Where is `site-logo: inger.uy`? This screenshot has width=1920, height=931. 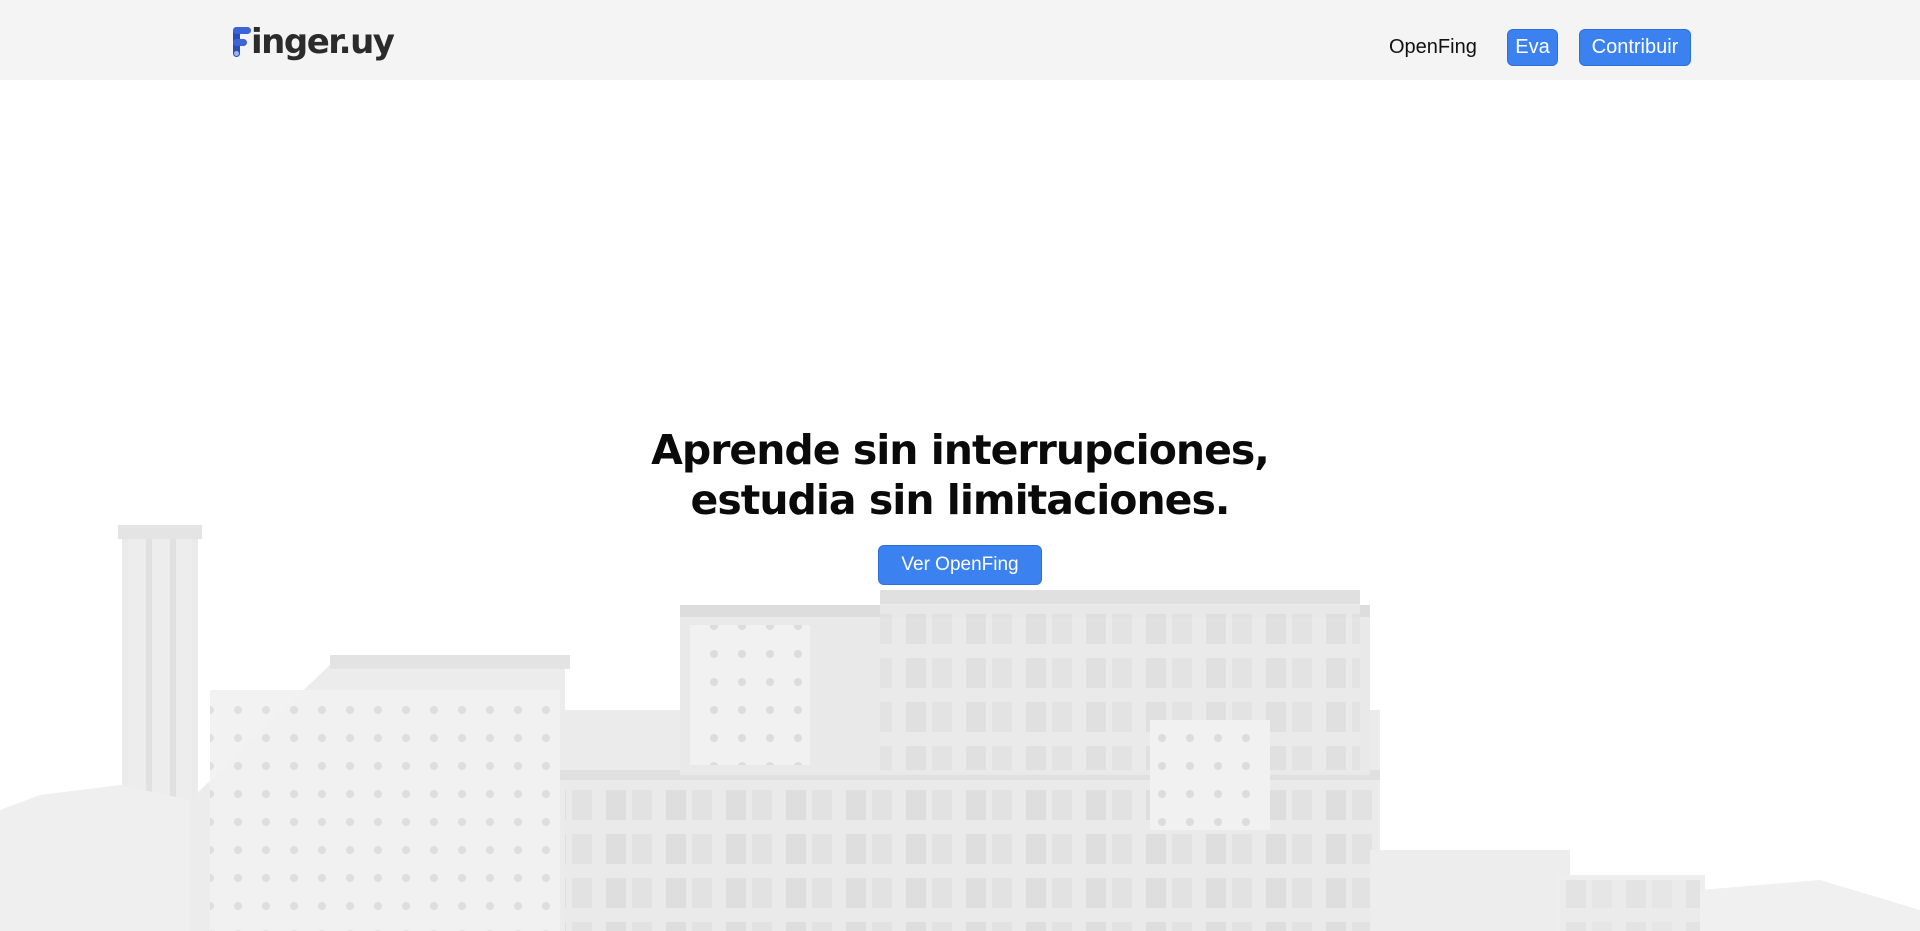
site-logo: inger.uy is located at coordinates (314, 42).